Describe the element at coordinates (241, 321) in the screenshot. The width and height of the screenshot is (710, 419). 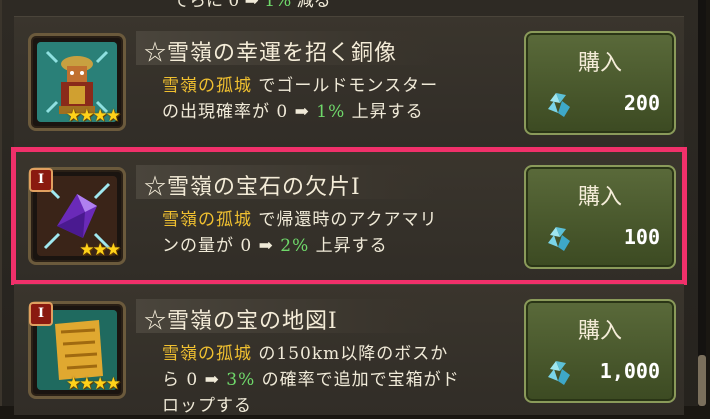
I see `item-title: ☆雪嶺の宝の地図I` at that location.